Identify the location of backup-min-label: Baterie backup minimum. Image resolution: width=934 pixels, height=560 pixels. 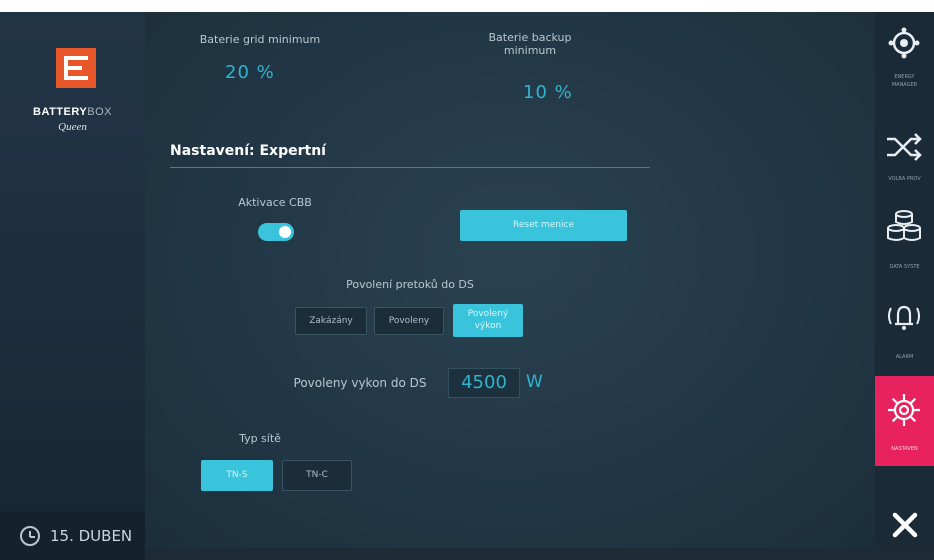
(530, 44).